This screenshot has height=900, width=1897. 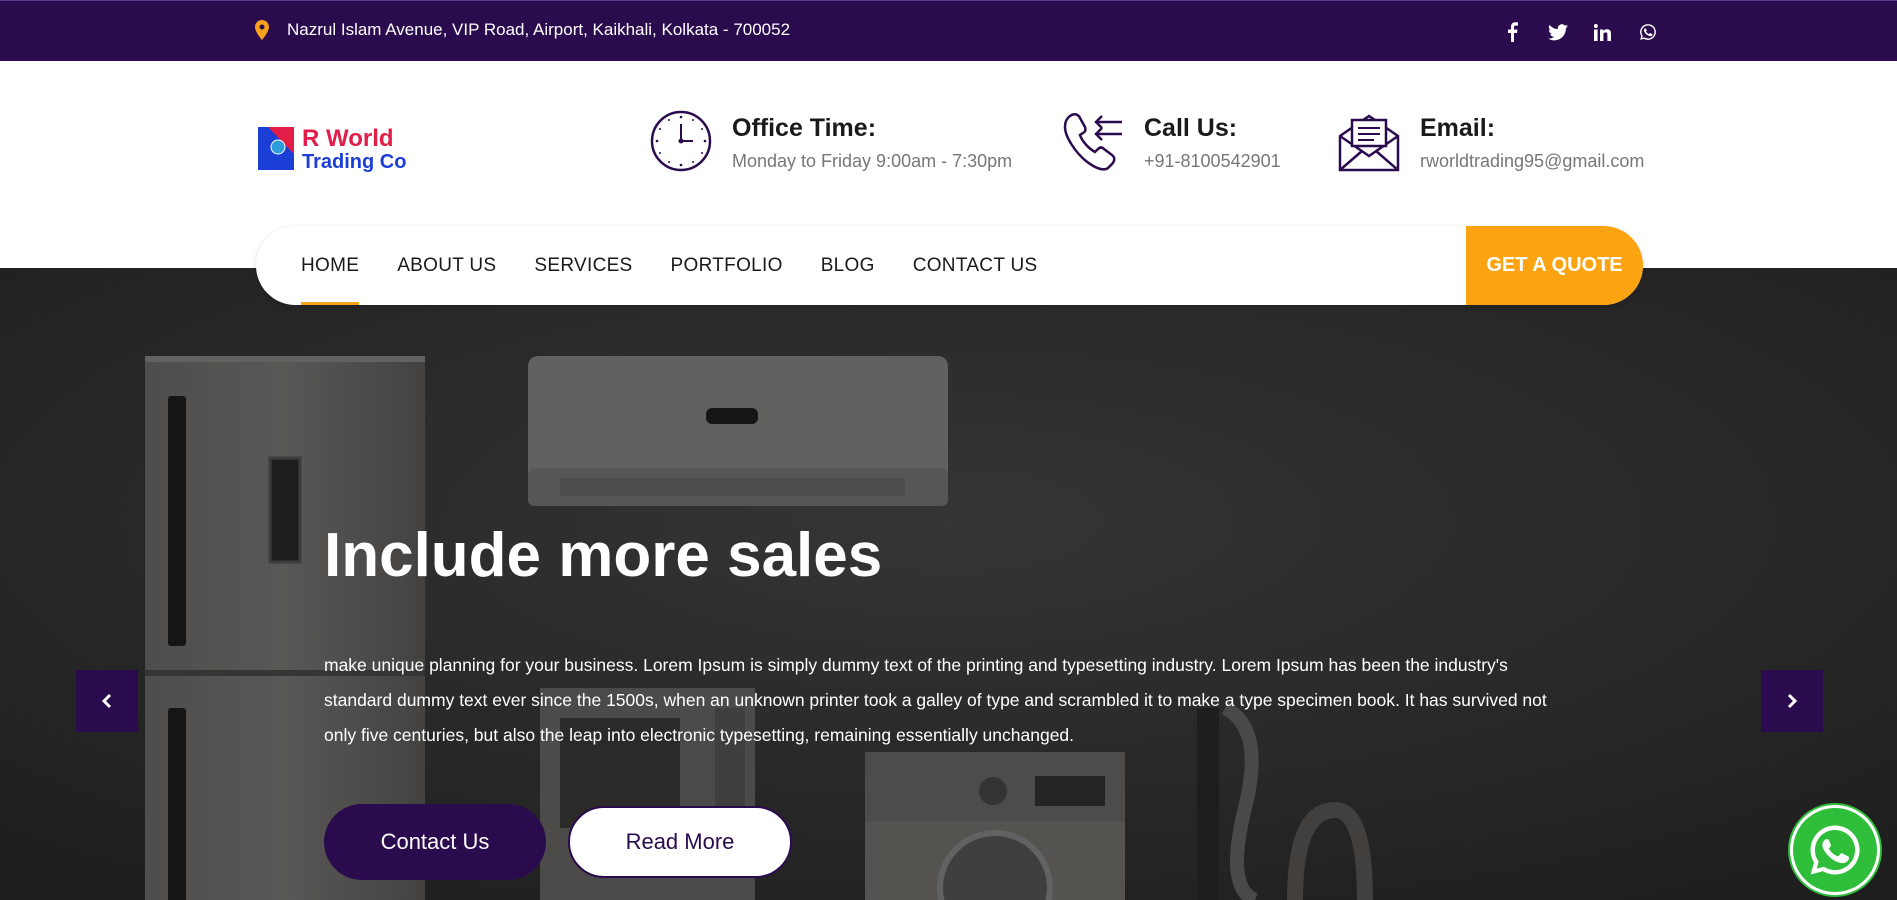 I want to click on whatsapp-chat-button, so click(x=1835, y=850).